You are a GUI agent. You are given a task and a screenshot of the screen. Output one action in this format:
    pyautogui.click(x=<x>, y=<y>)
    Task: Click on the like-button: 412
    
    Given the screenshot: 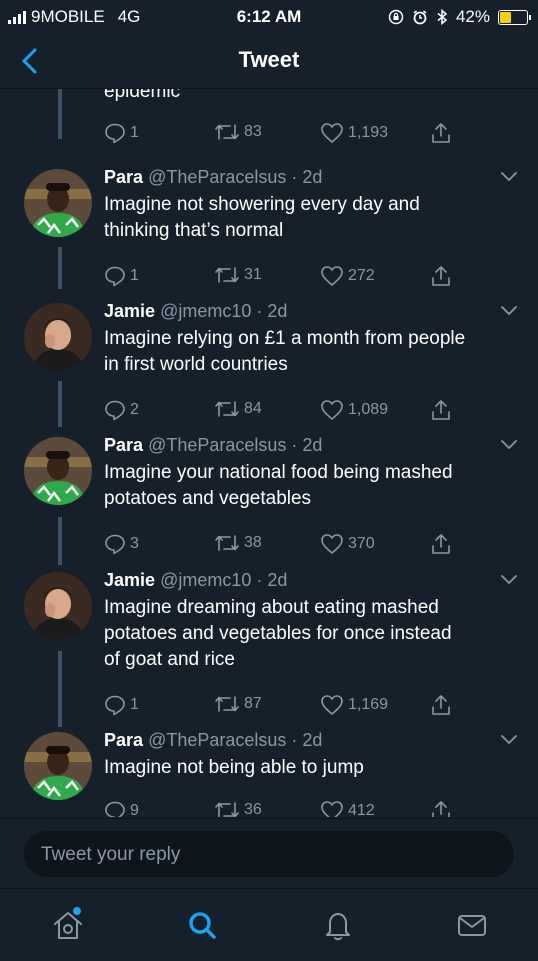 What is the action you would take?
    pyautogui.click(x=347, y=808)
    